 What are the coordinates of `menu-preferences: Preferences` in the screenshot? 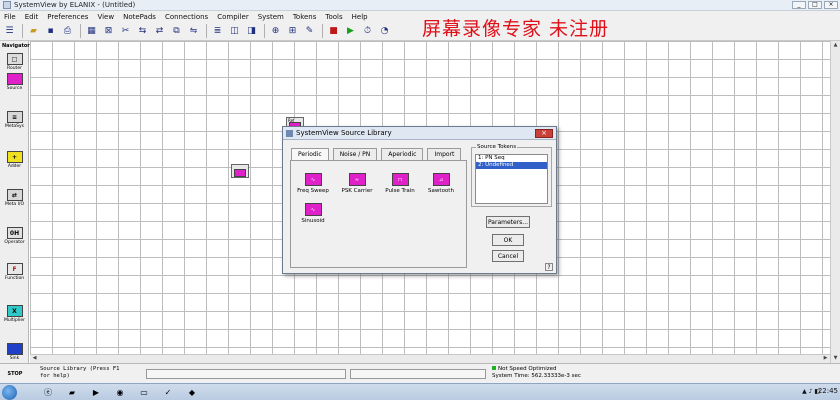 It's located at (67, 17).